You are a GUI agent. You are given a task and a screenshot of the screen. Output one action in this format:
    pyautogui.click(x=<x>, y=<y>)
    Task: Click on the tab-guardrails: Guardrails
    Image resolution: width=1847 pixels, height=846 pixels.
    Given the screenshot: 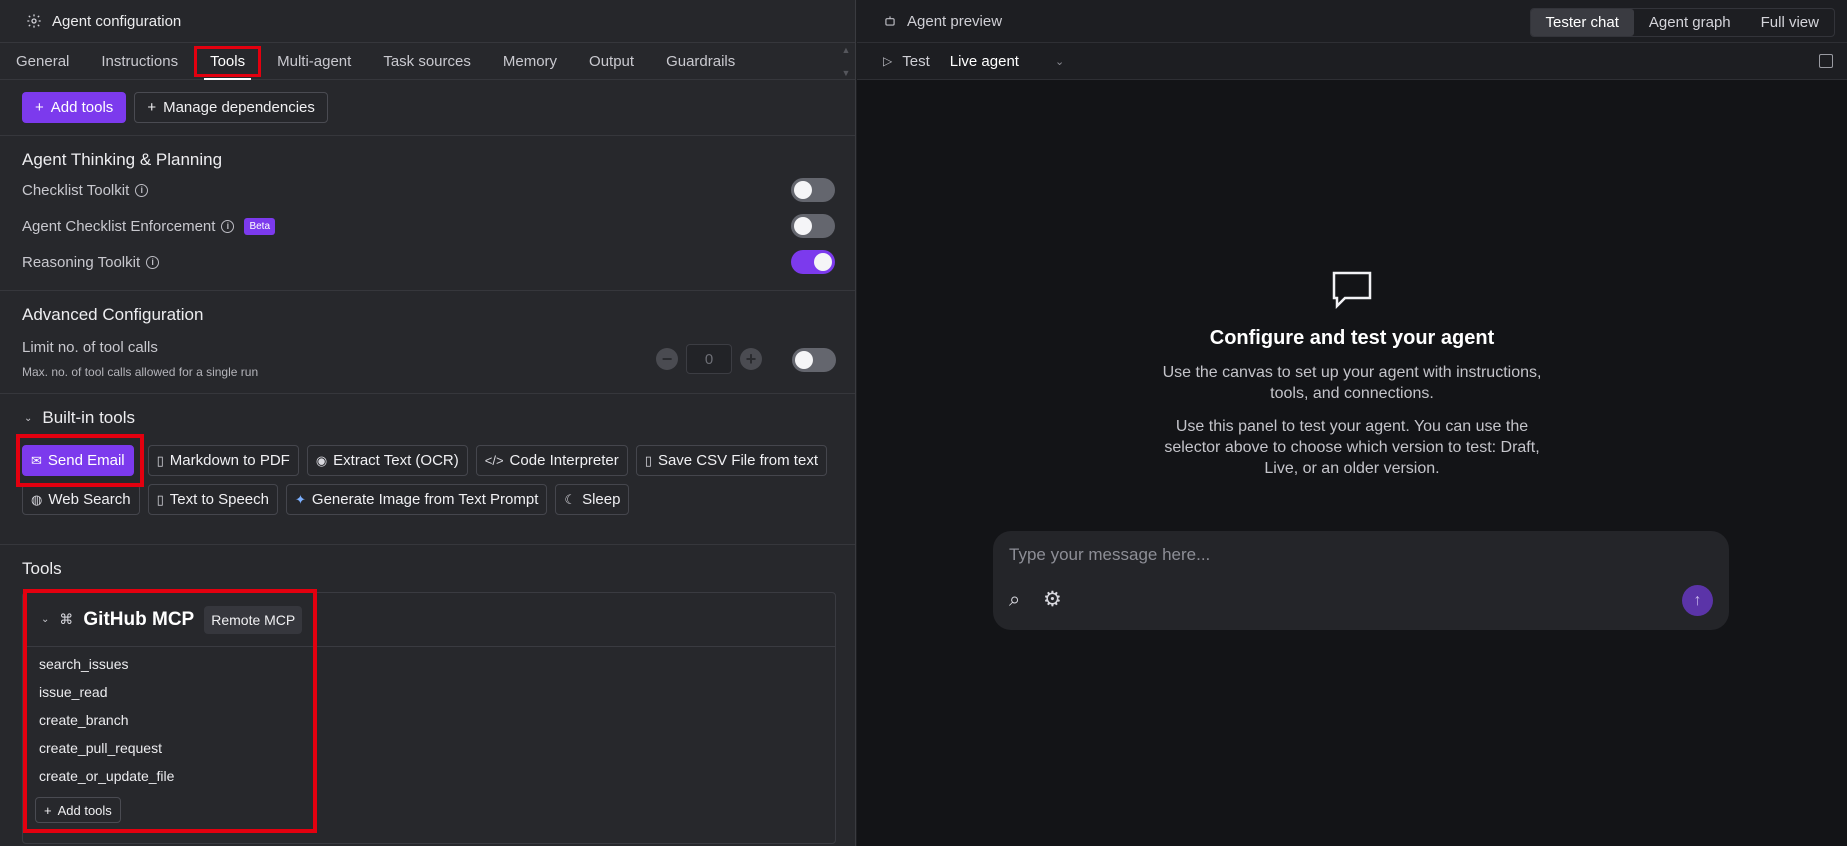 What is the action you would take?
    pyautogui.click(x=700, y=61)
    